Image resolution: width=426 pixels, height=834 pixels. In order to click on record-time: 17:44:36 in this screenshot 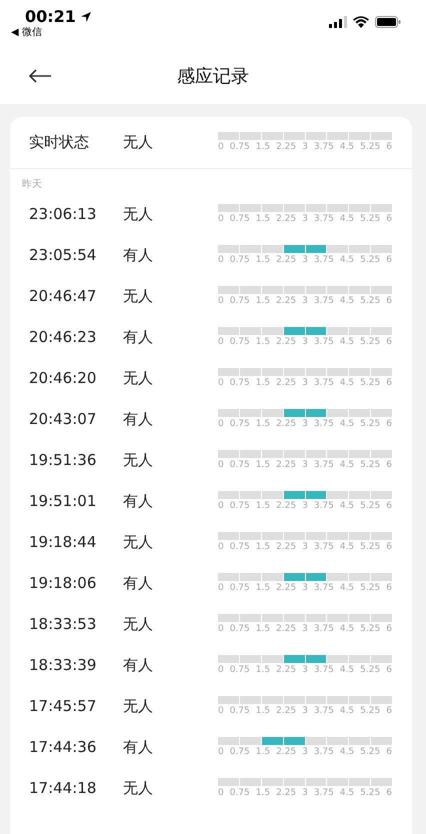, I will do `click(63, 747)`.